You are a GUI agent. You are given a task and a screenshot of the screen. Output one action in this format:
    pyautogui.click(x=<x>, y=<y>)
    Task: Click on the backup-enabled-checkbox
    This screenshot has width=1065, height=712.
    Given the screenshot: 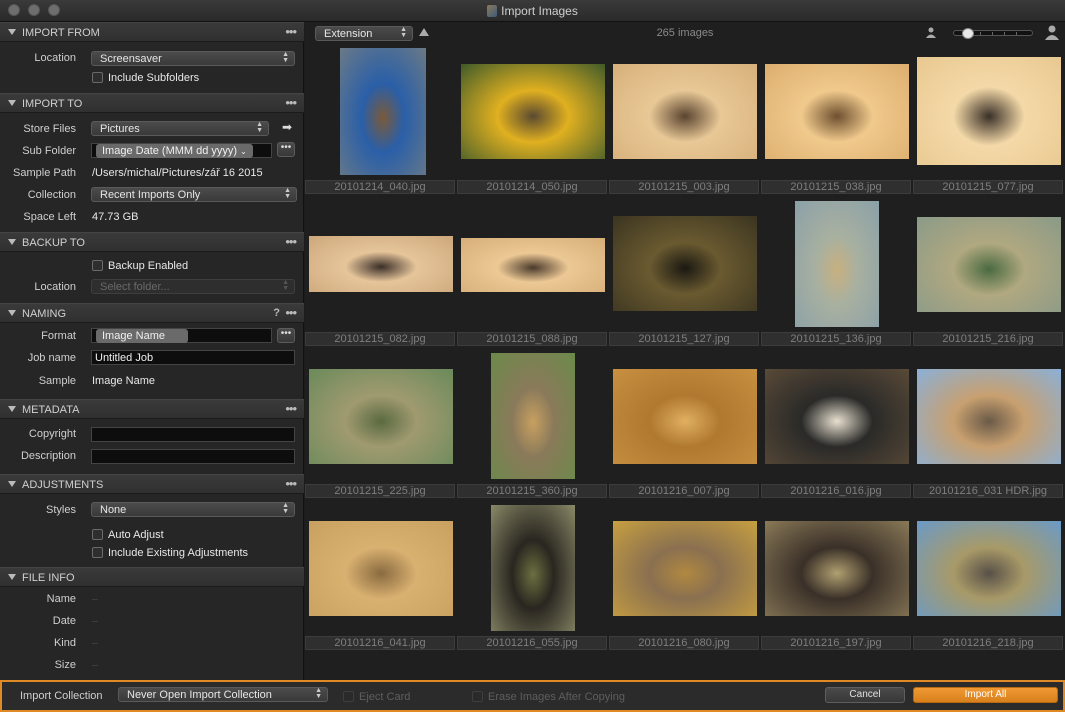 What is the action you would take?
    pyautogui.click(x=97, y=265)
    